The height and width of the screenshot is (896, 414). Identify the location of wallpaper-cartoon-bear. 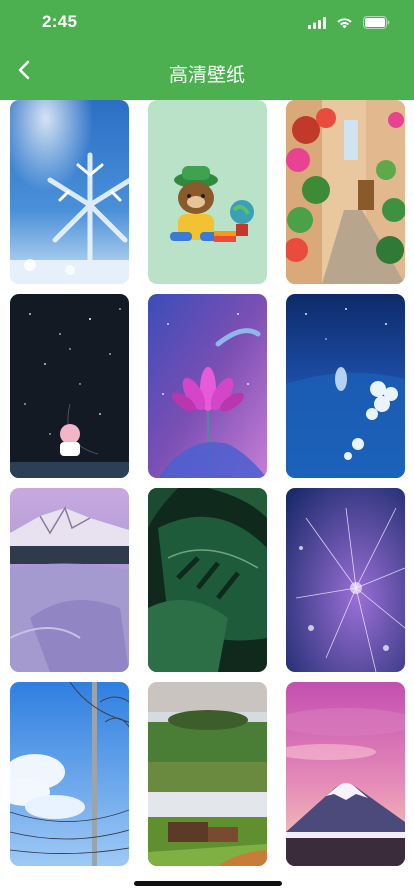
(207, 192).